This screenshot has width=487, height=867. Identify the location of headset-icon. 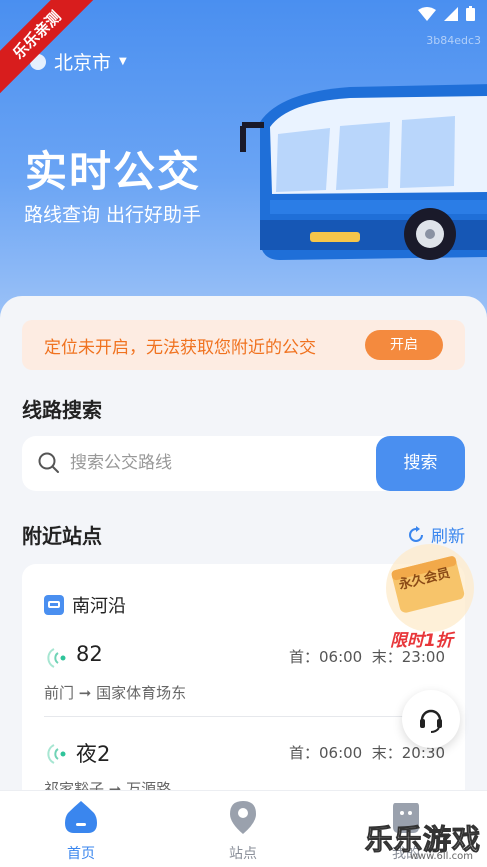
(431, 721).